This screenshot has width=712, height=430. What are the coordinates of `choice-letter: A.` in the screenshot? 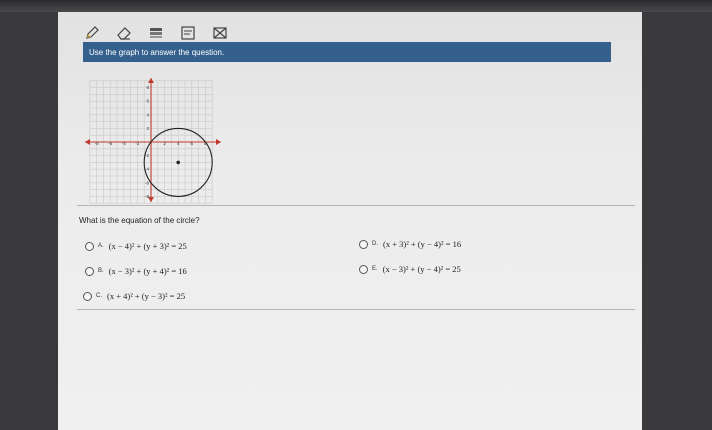 It's located at (101, 246).